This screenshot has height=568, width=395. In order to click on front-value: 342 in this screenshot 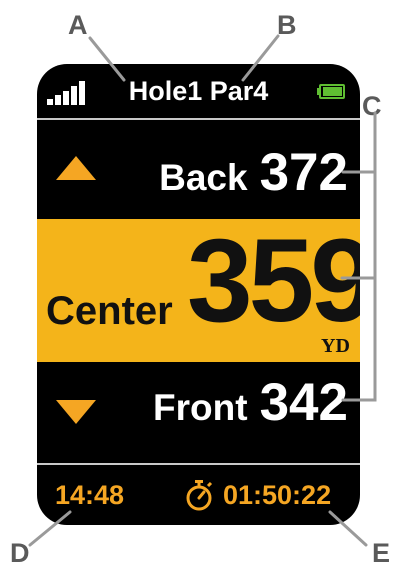, I will do `click(303, 402)`.